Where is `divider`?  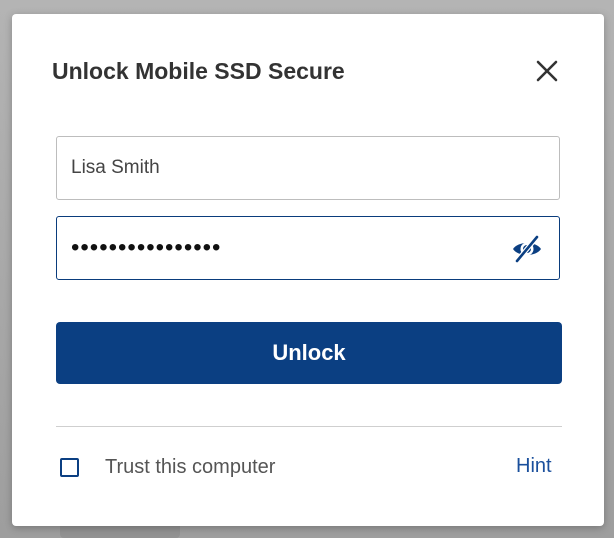 divider is located at coordinates (309, 426).